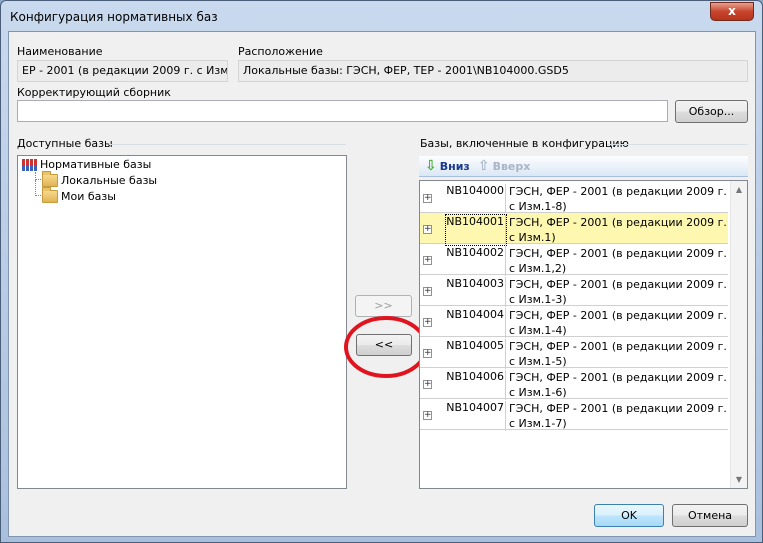 The height and width of the screenshot is (543, 763). I want to click on correction-label: Корректирующий сборник, so click(94, 92).